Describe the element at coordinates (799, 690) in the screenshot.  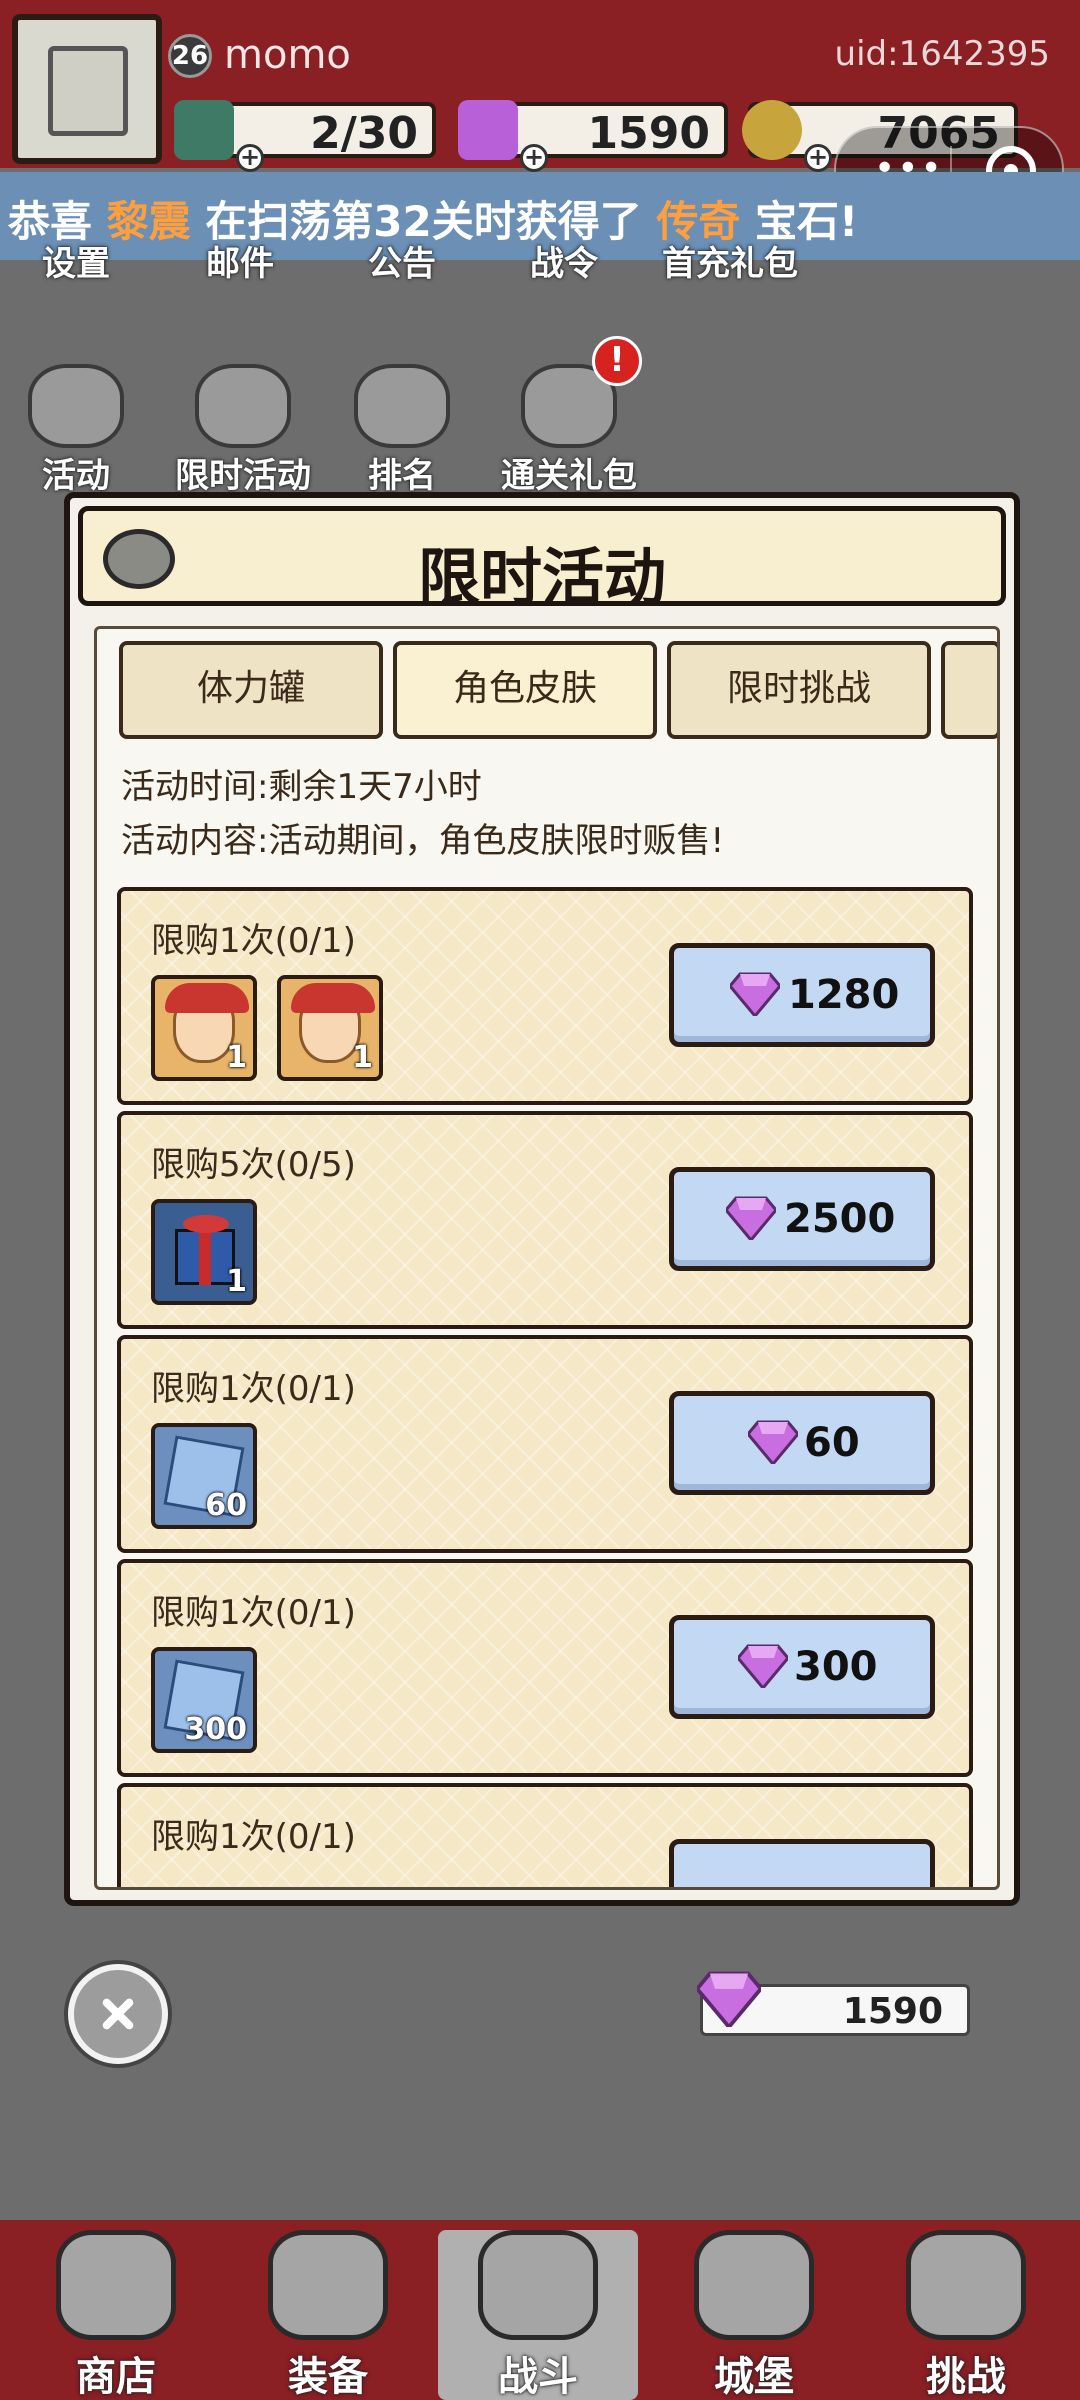
I see `tab-limited-challenge: 限时挑战` at that location.